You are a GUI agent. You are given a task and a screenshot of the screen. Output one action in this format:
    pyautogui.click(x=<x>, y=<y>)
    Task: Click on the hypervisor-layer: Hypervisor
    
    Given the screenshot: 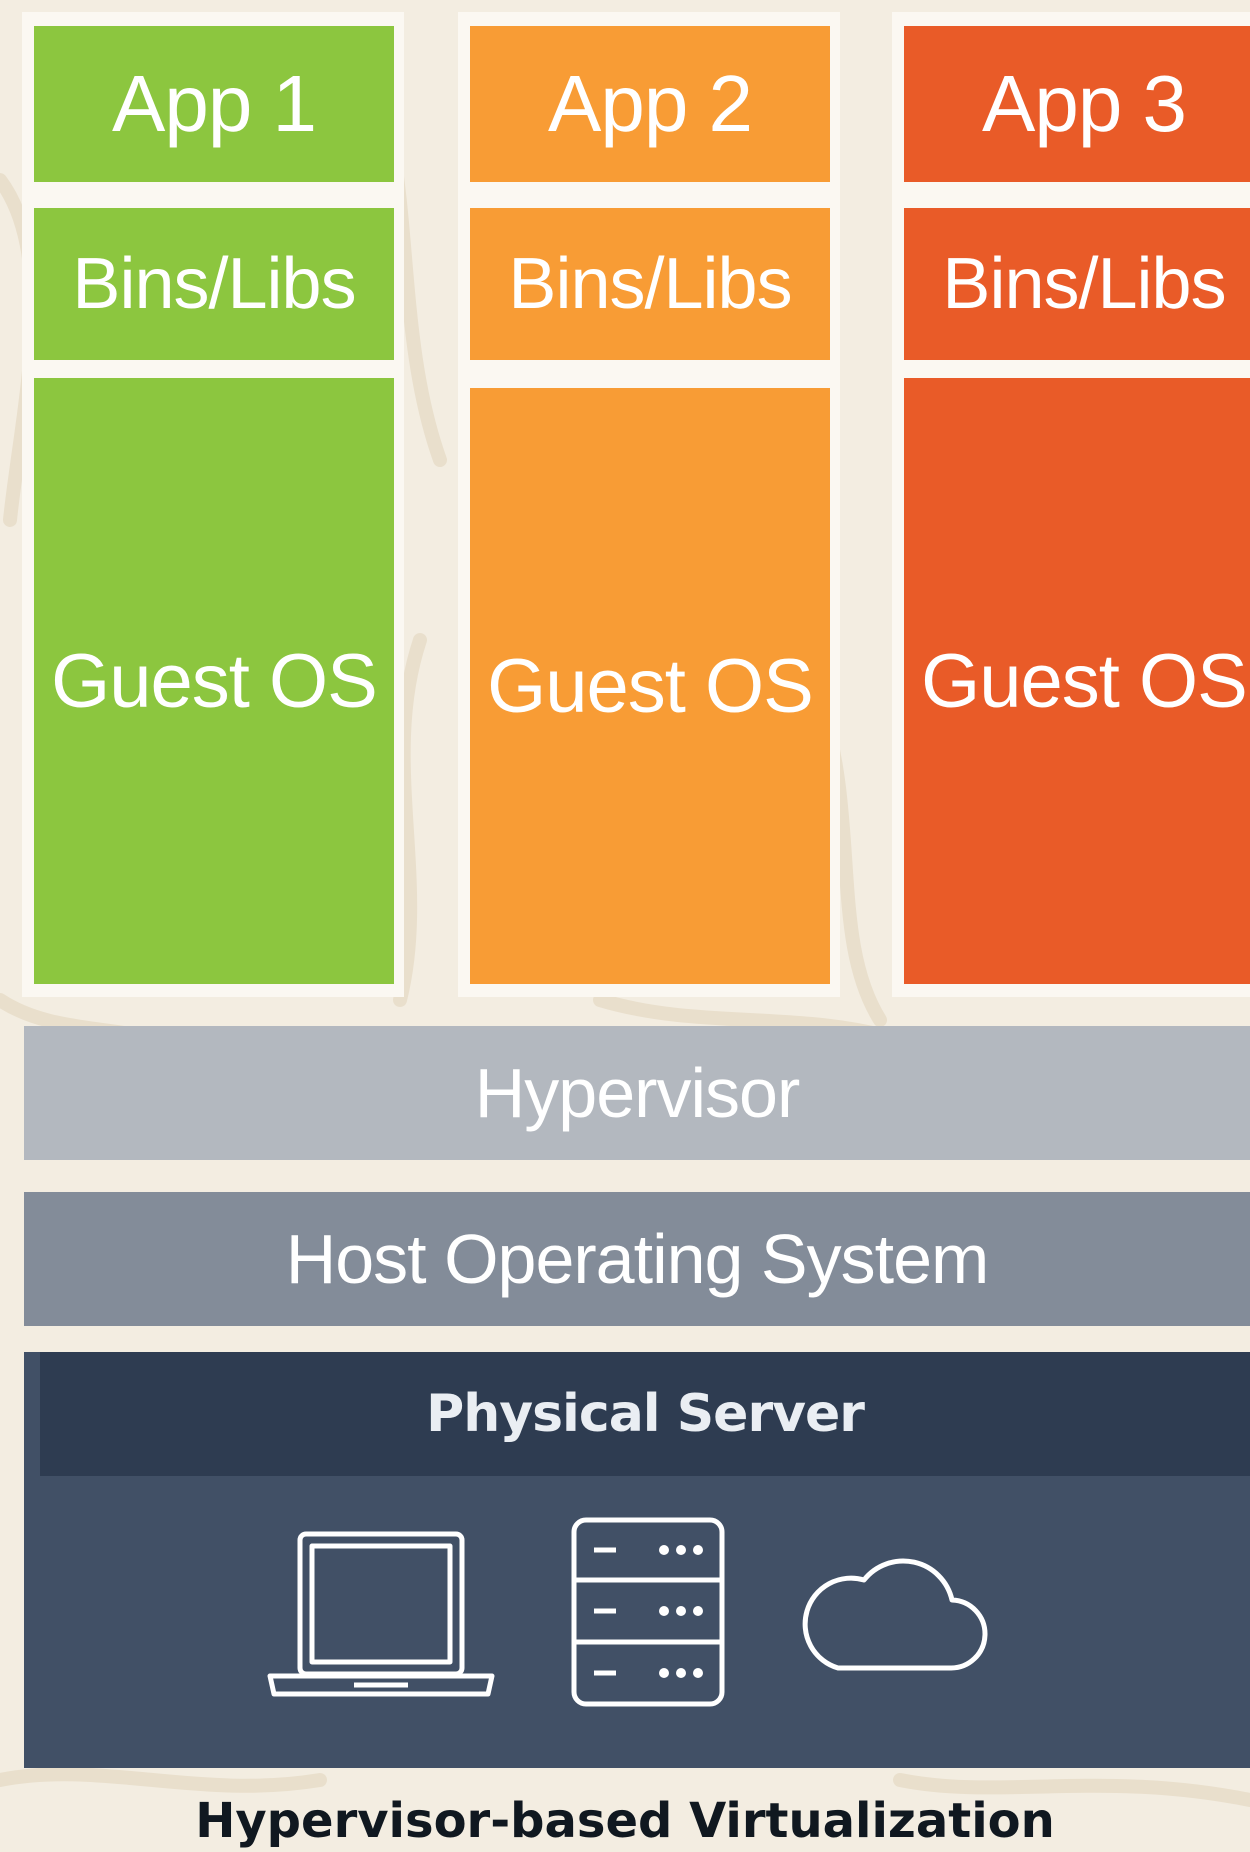 What is the action you would take?
    pyautogui.click(x=637, y=1093)
    